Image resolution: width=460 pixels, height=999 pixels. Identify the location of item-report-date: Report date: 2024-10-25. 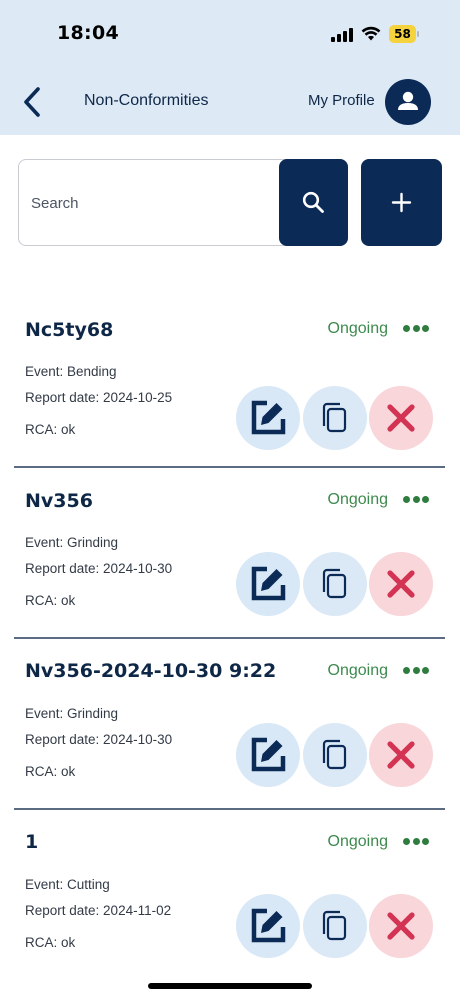
(99, 397).